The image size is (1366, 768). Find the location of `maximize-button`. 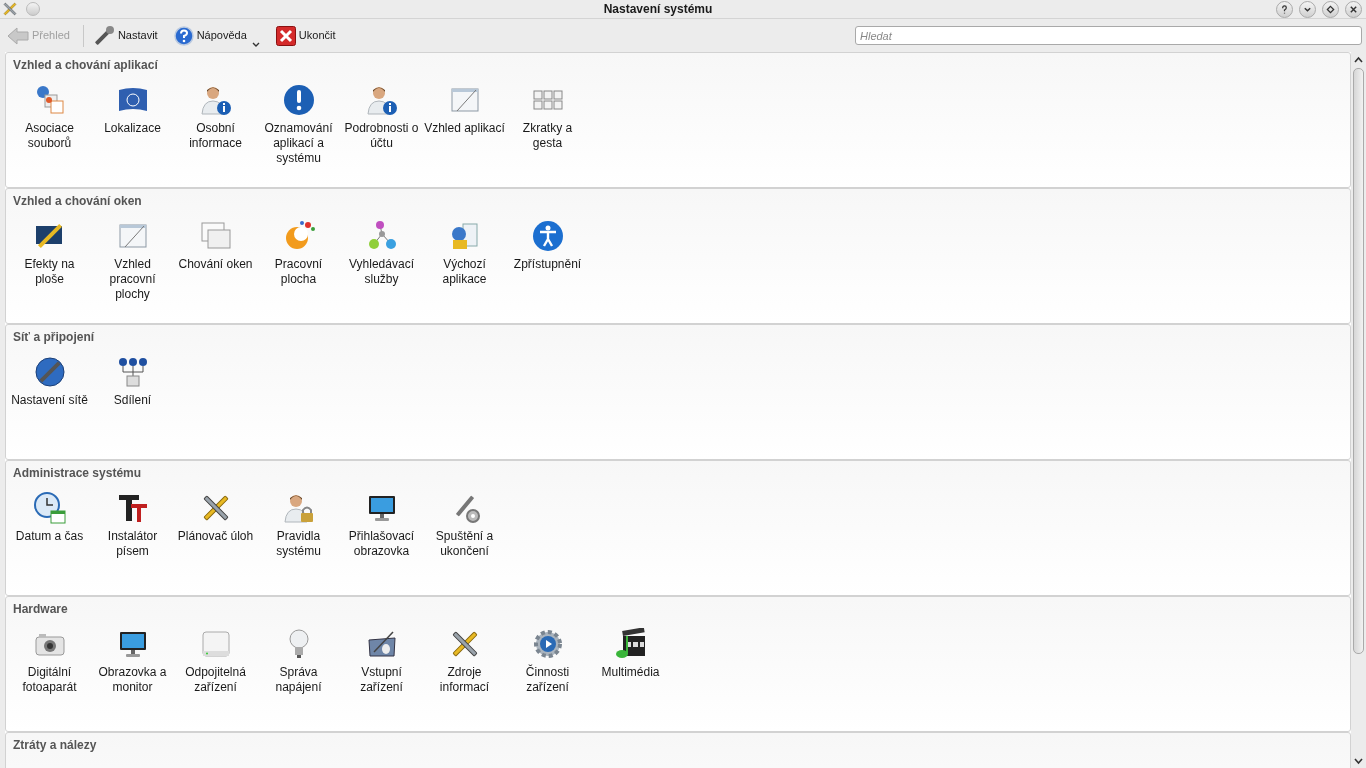

maximize-button is located at coordinates (1330, 9).